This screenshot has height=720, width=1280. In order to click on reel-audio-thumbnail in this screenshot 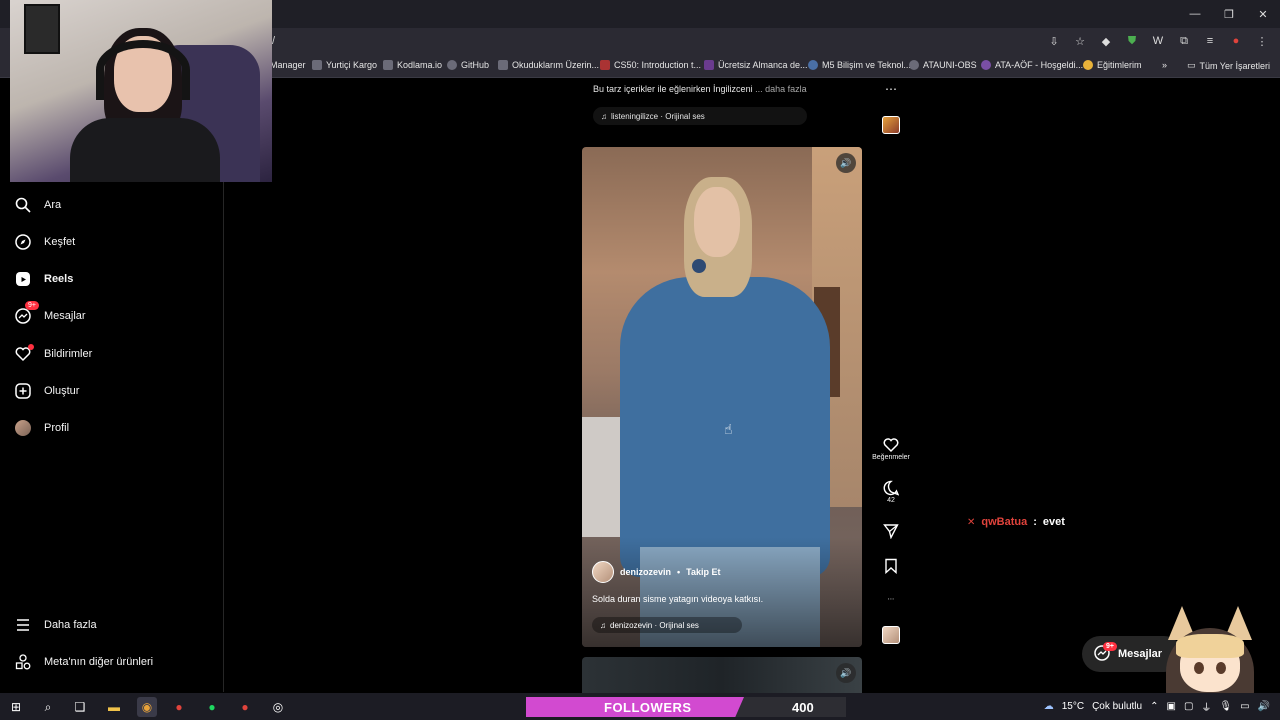, I will do `click(891, 635)`.